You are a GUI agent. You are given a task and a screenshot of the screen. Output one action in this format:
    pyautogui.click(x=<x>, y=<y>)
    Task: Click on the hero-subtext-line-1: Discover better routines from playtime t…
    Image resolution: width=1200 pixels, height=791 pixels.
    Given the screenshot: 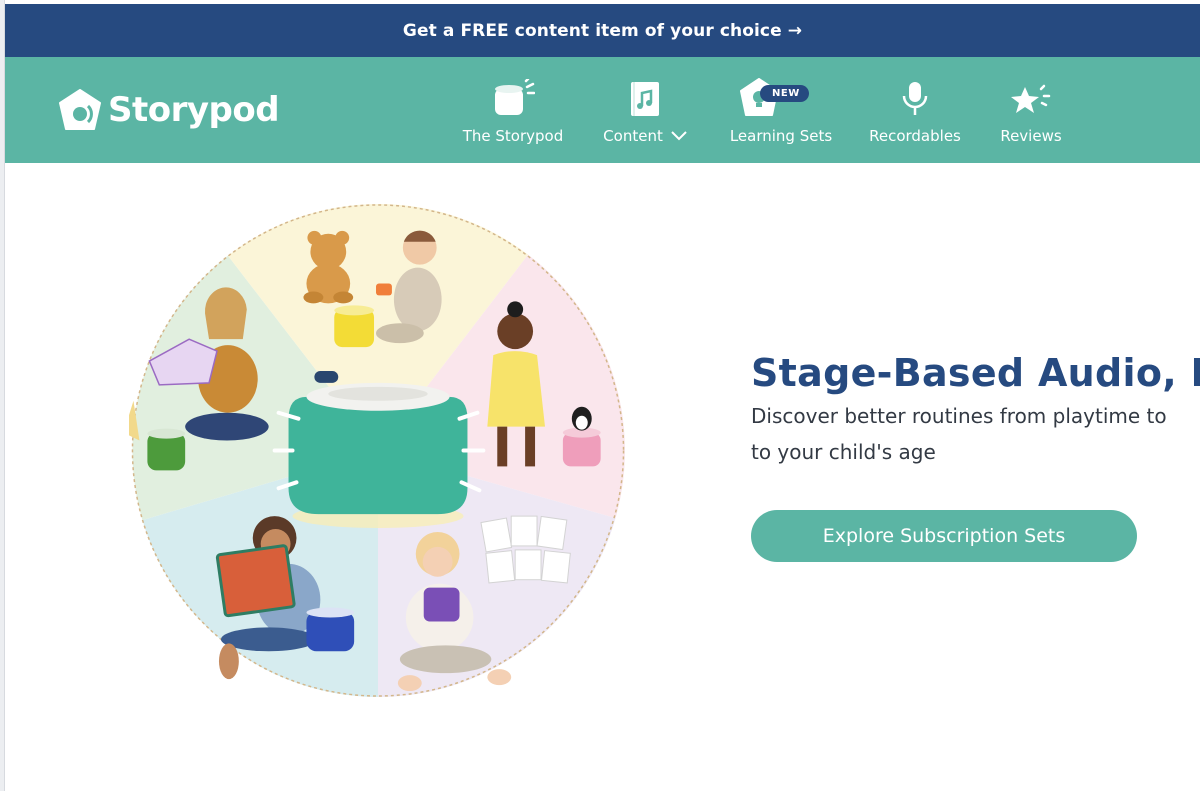 What is the action you would take?
    pyautogui.click(x=959, y=416)
    